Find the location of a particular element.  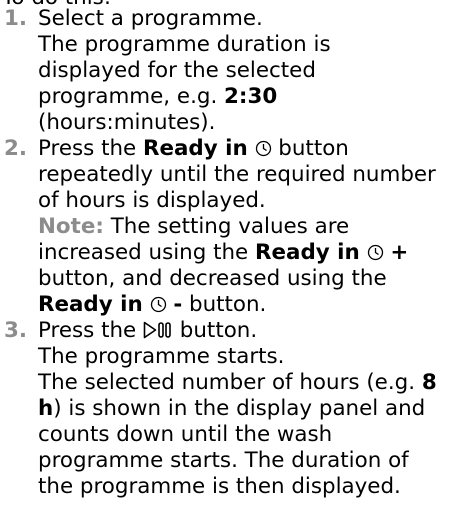

note-label: Note: is located at coordinates (71, 226).